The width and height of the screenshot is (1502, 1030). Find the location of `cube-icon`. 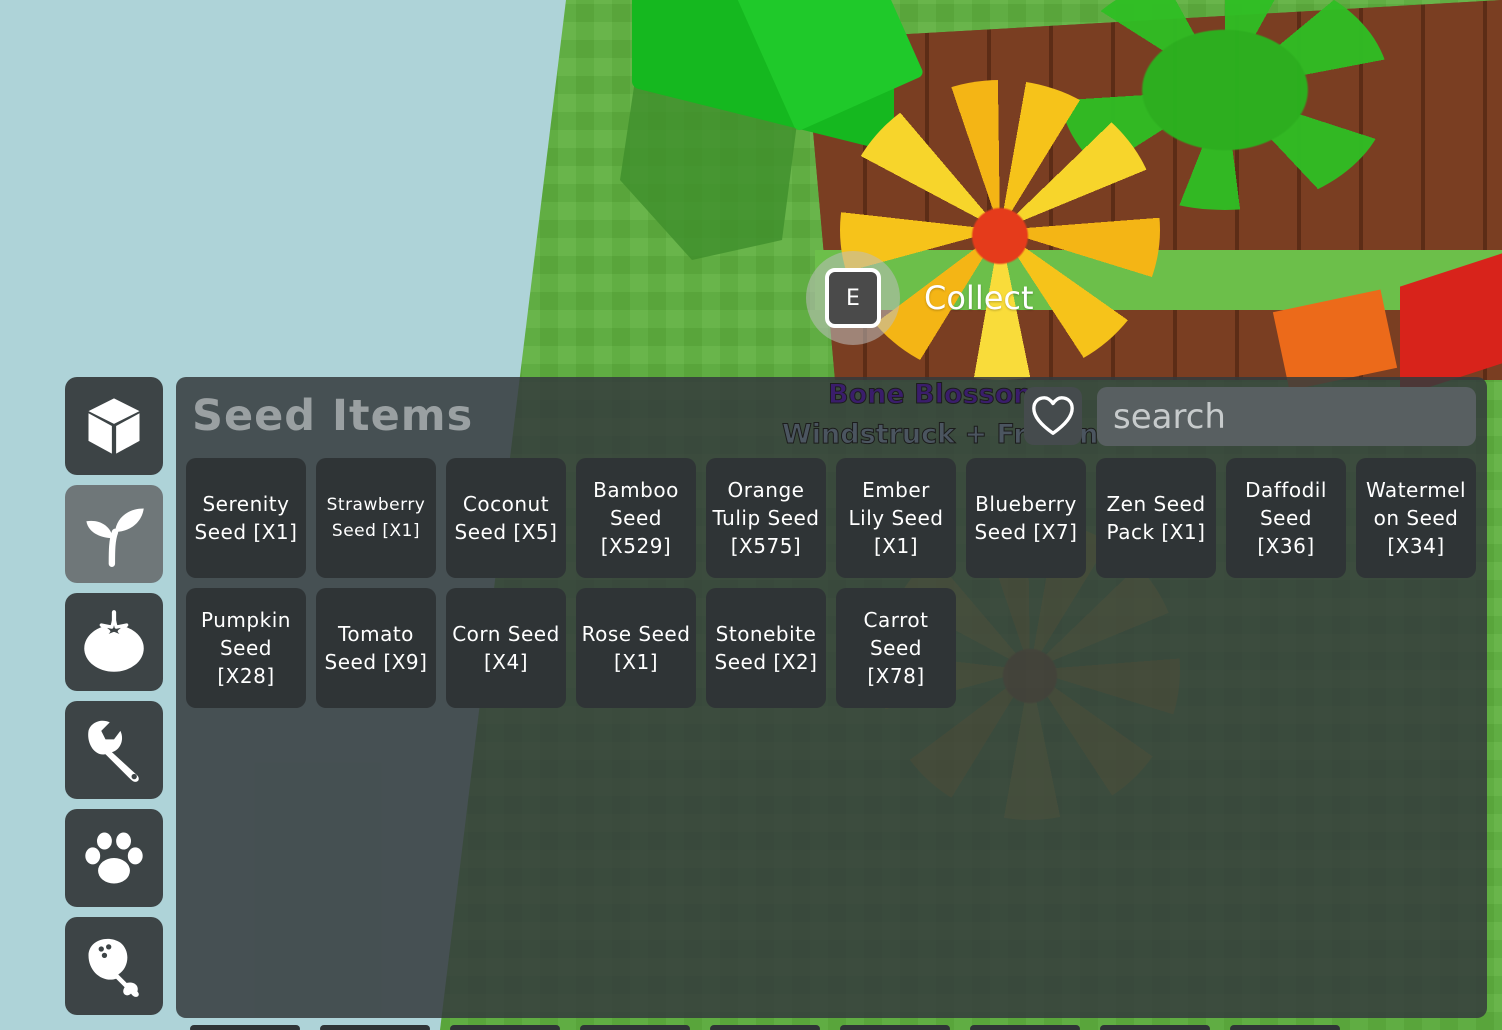

cube-icon is located at coordinates (114, 426).